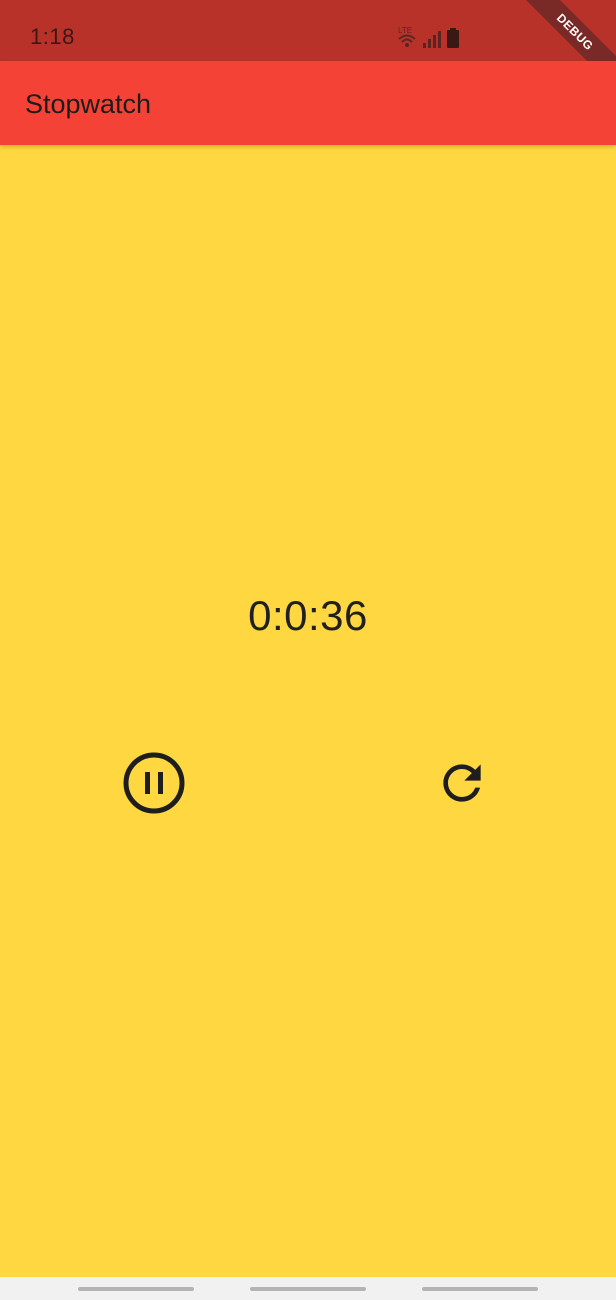 This screenshot has height=1300, width=616. I want to click on pause-button, so click(154, 783).